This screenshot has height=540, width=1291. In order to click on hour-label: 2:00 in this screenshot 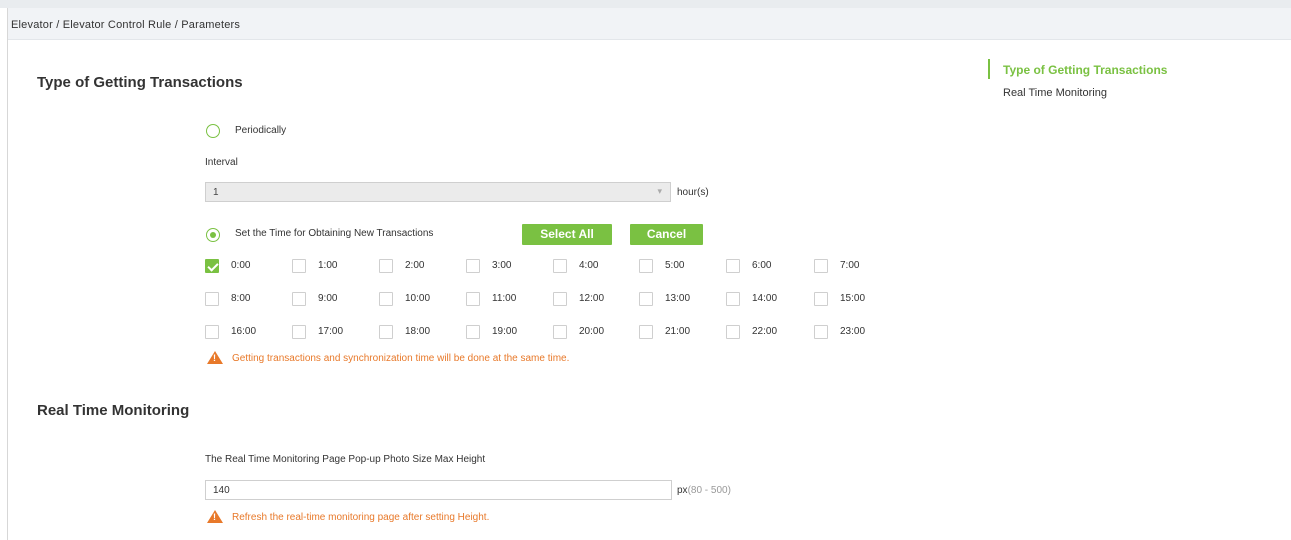, I will do `click(415, 265)`.